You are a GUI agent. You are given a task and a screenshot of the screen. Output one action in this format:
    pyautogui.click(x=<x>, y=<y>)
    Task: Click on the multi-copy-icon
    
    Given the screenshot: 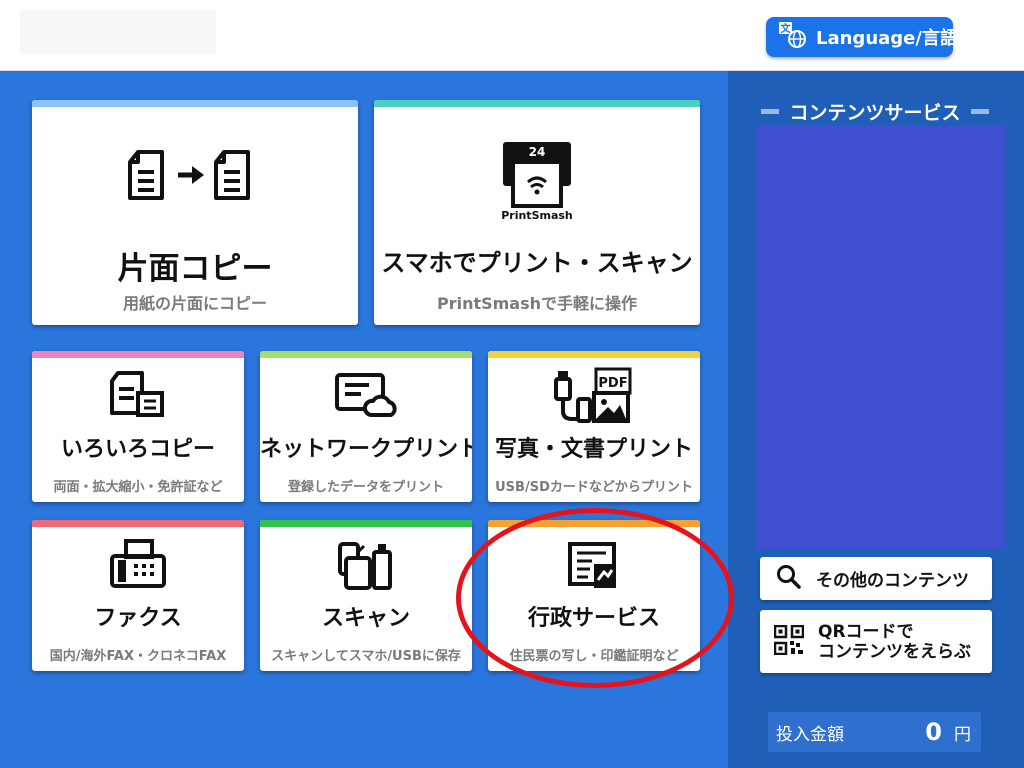 What is the action you would take?
    pyautogui.click(x=138, y=395)
    